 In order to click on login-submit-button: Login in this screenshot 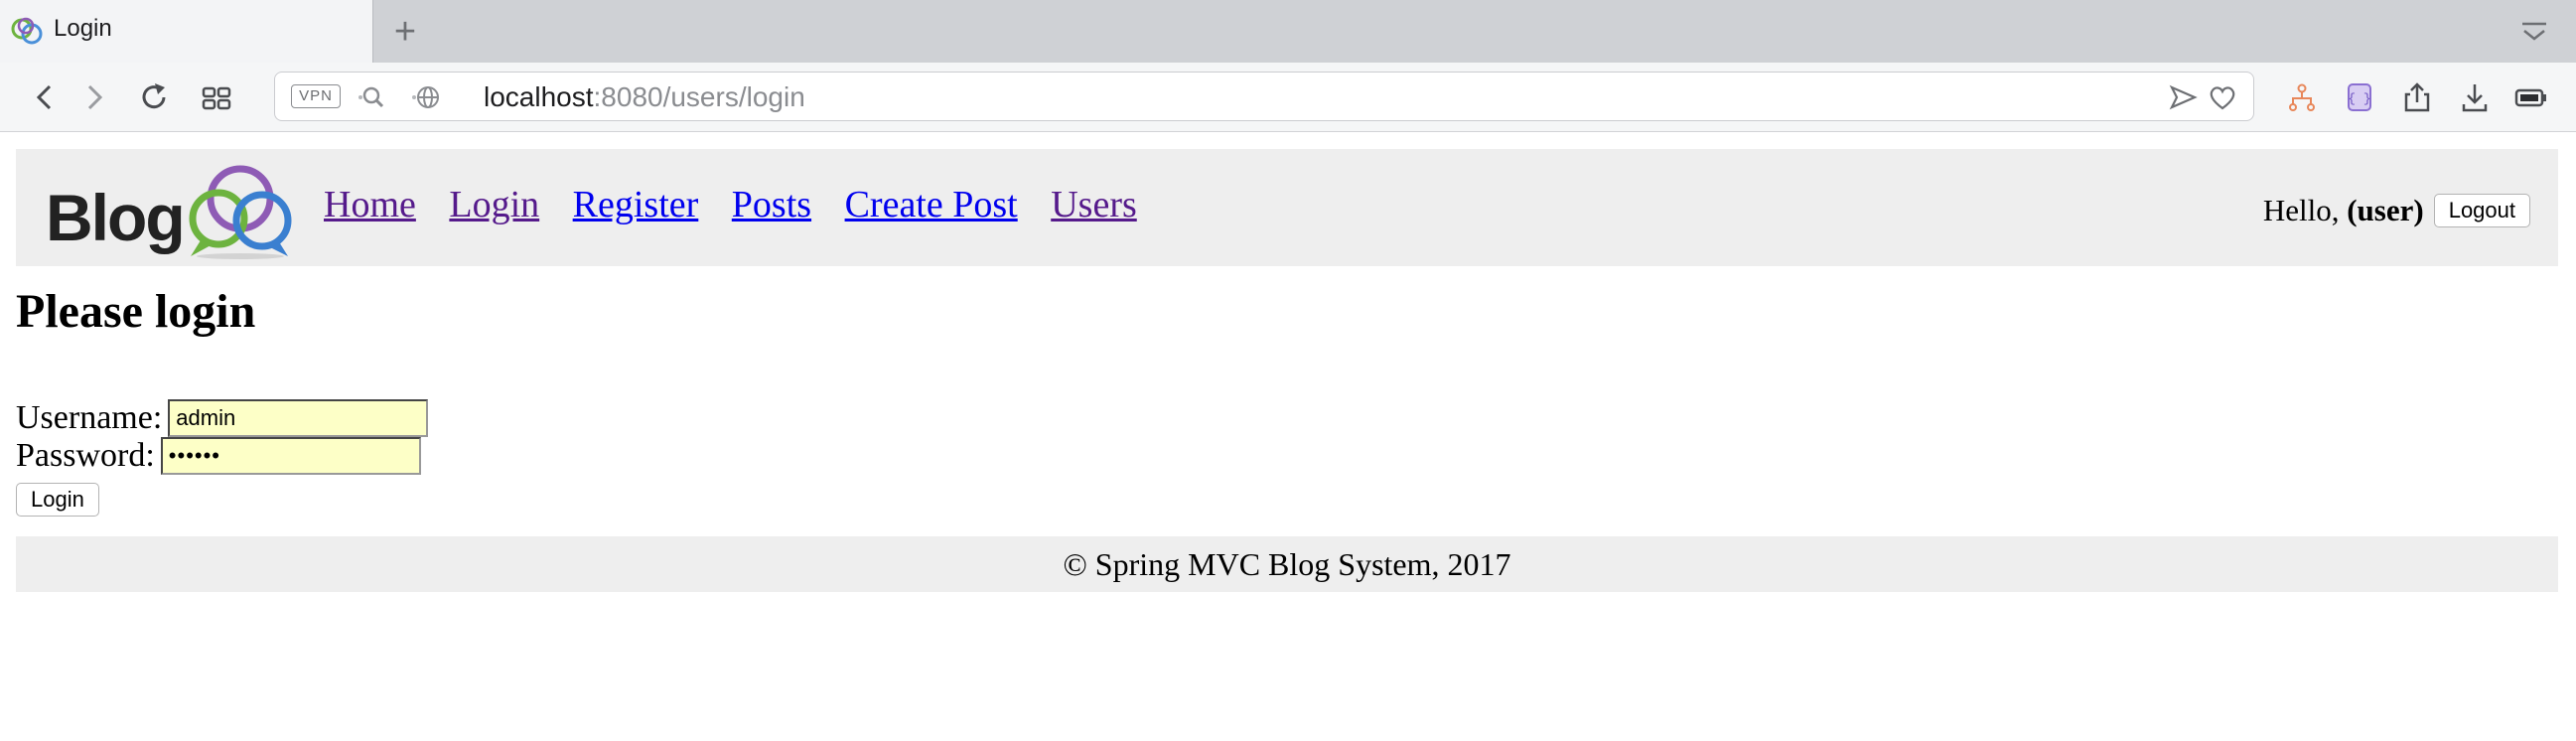, I will do `click(58, 500)`.